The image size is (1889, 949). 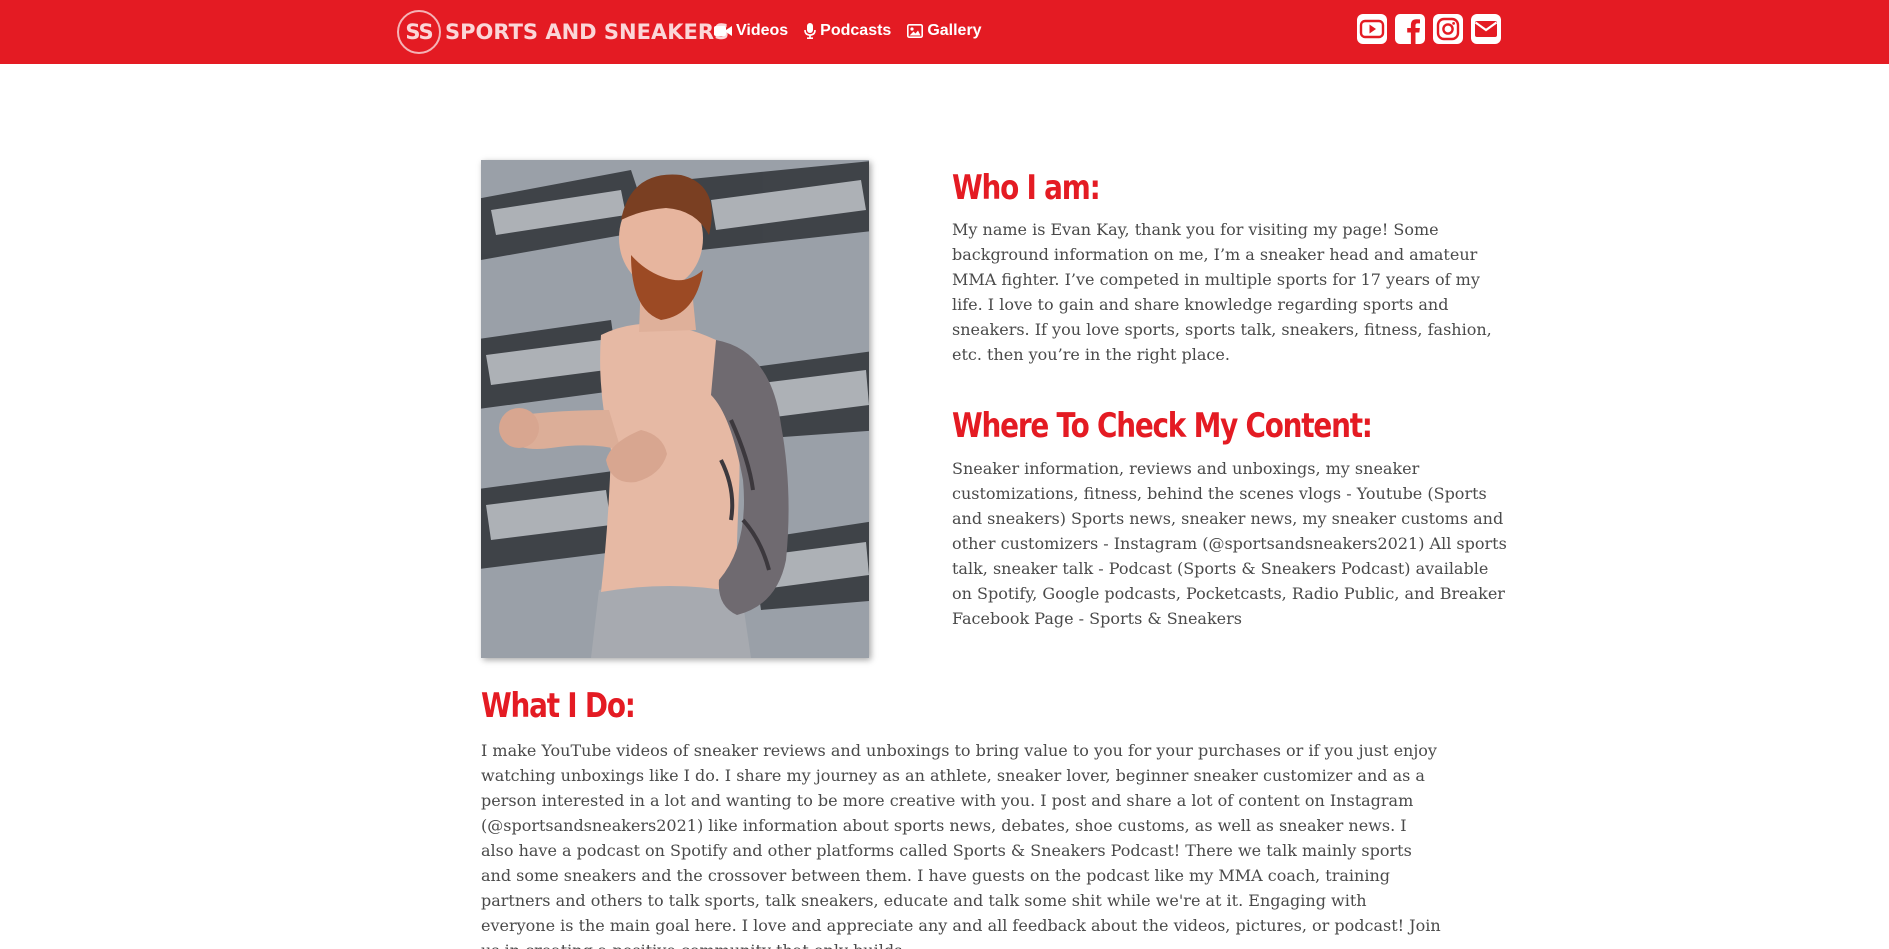 I want to click on facebook-link, so click(x=1410, y=29).